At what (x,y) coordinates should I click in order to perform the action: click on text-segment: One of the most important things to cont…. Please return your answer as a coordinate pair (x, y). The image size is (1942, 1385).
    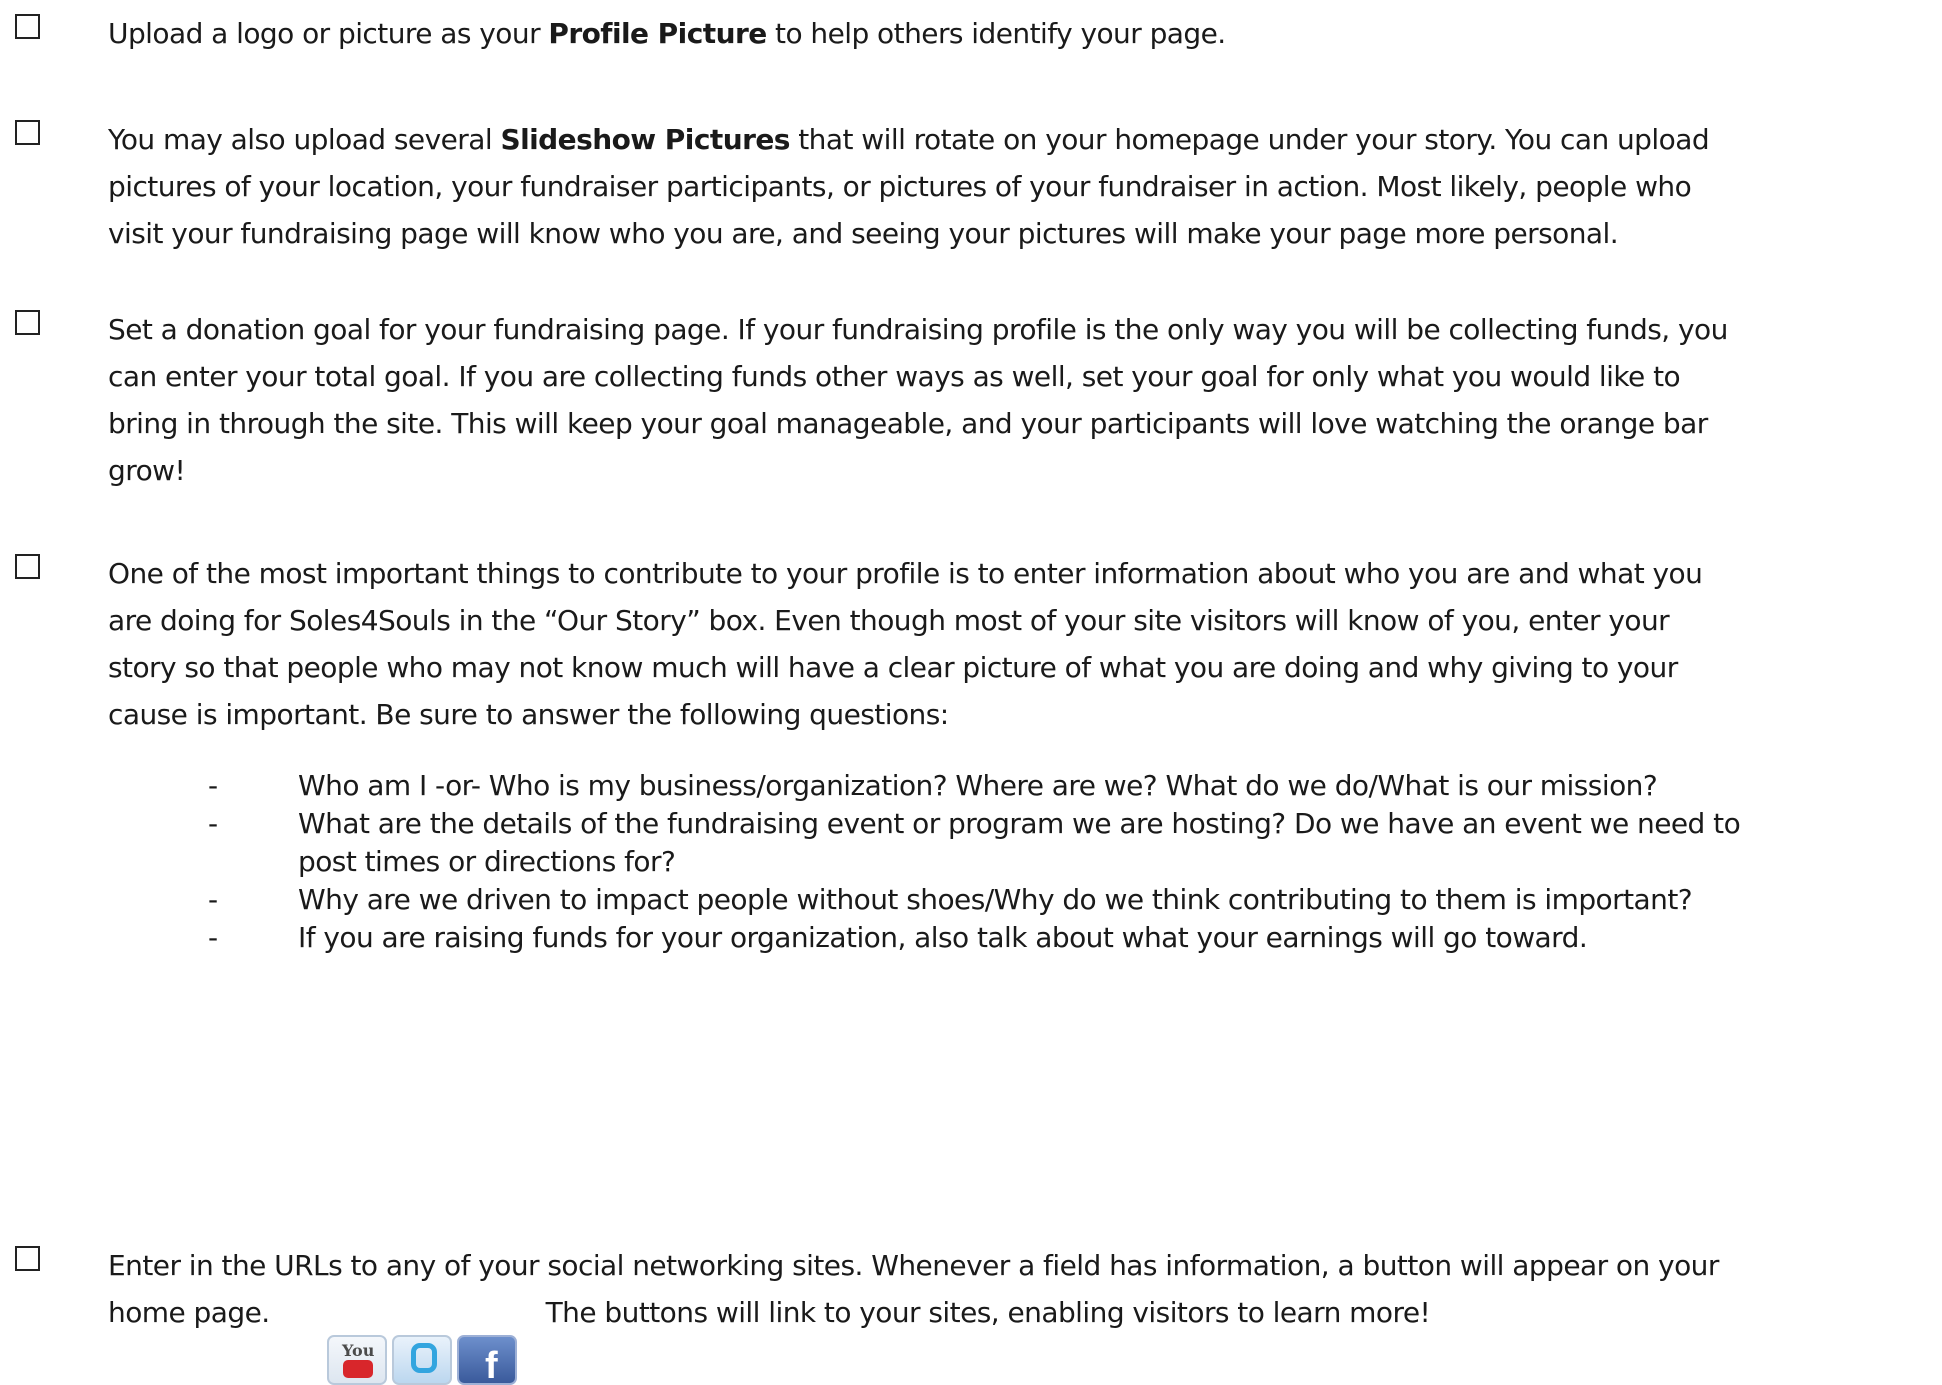
    Looking at the image, I should click on (905, 573).